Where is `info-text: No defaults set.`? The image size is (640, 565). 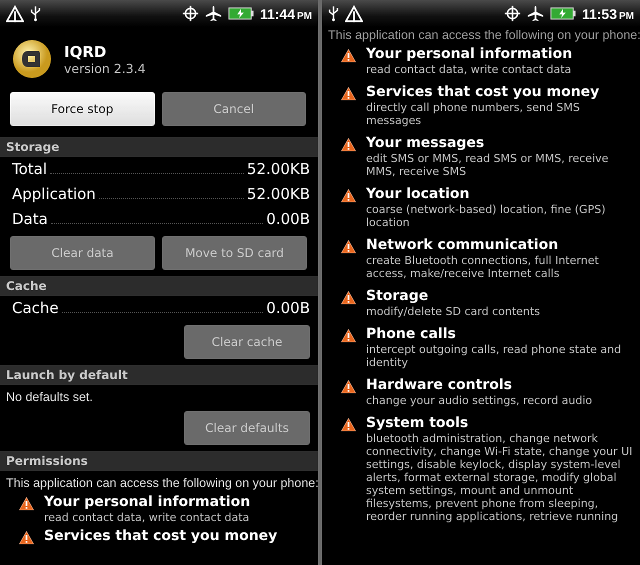
info-text: No defaults set. is located at coordinates (49, 397).